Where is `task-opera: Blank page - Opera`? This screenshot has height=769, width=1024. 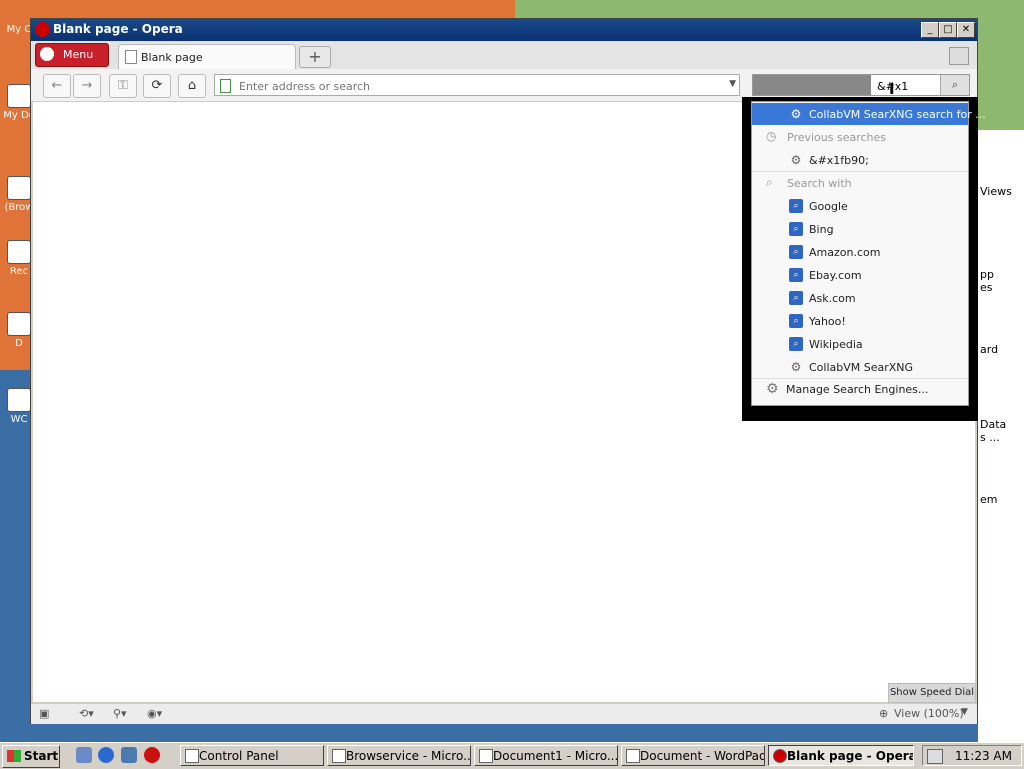 task-opera: Blank page - Opera is located at coordinates (841, 755).